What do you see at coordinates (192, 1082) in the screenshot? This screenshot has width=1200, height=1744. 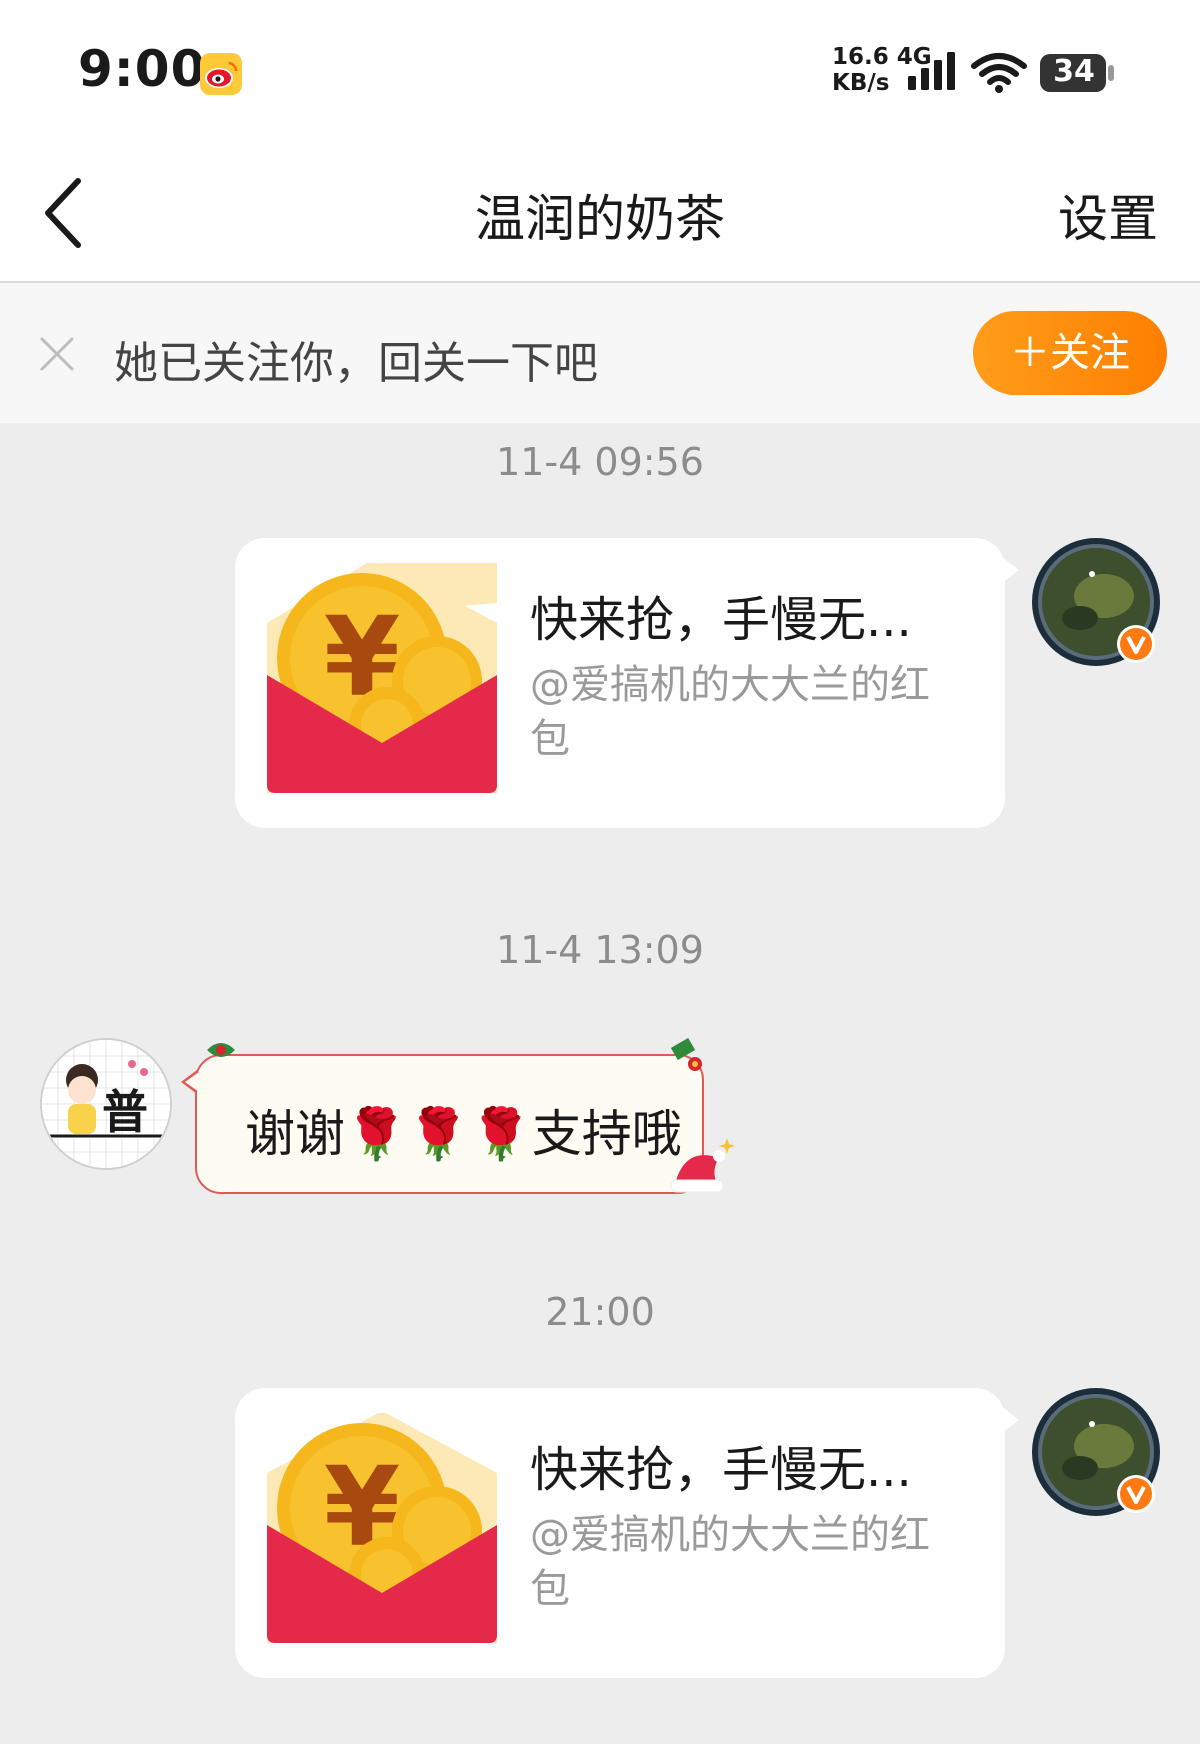 I see `bubble-tail-inner` at bounding box center [192, 1082].